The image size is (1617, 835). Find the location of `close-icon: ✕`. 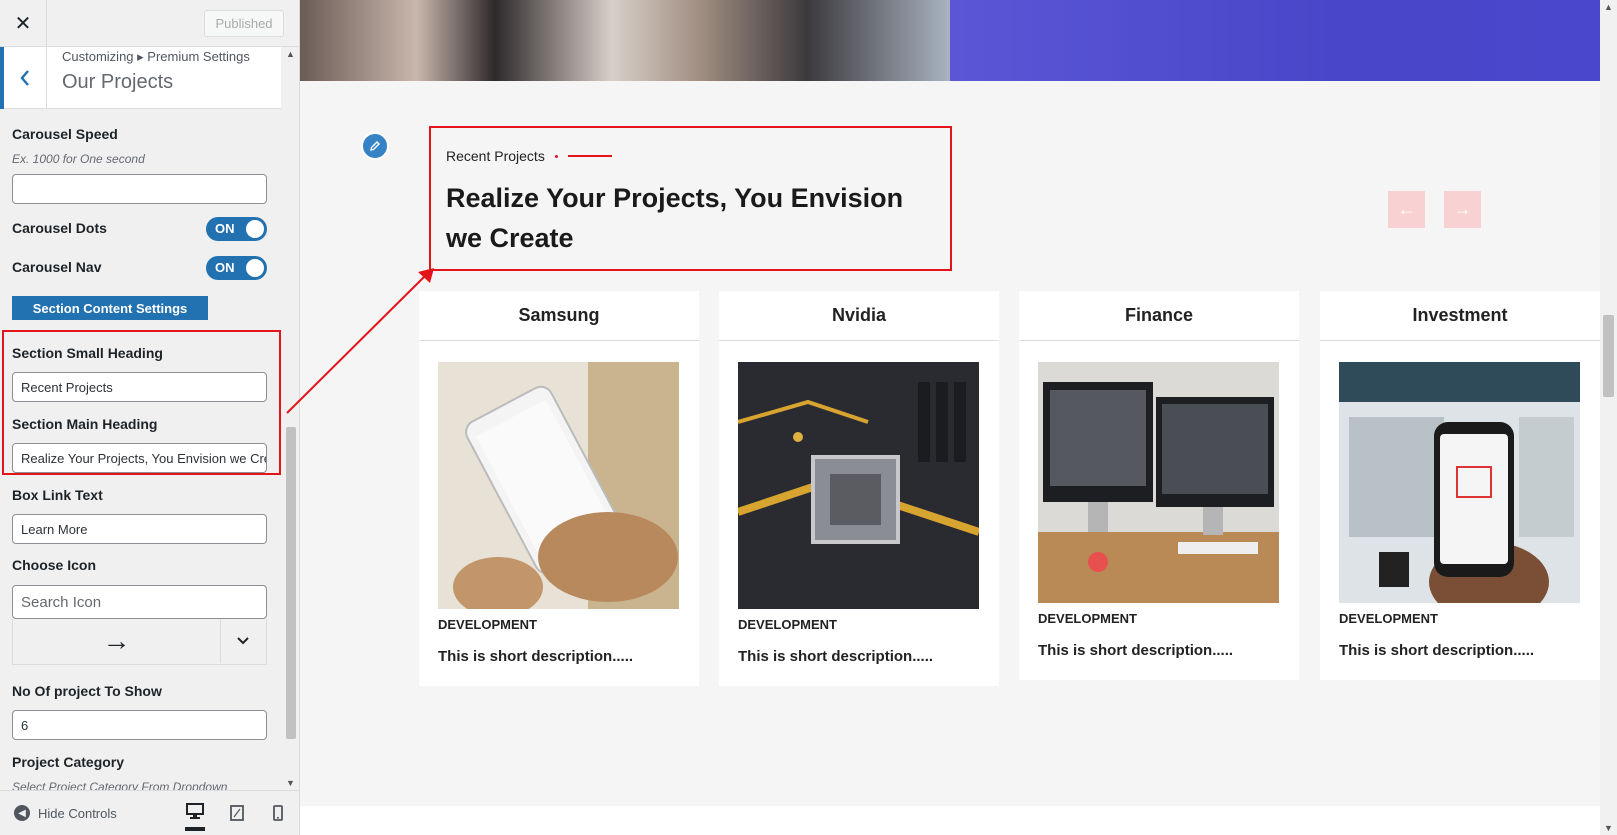

close-icon: ✕ is located at coordinates (23, 24).